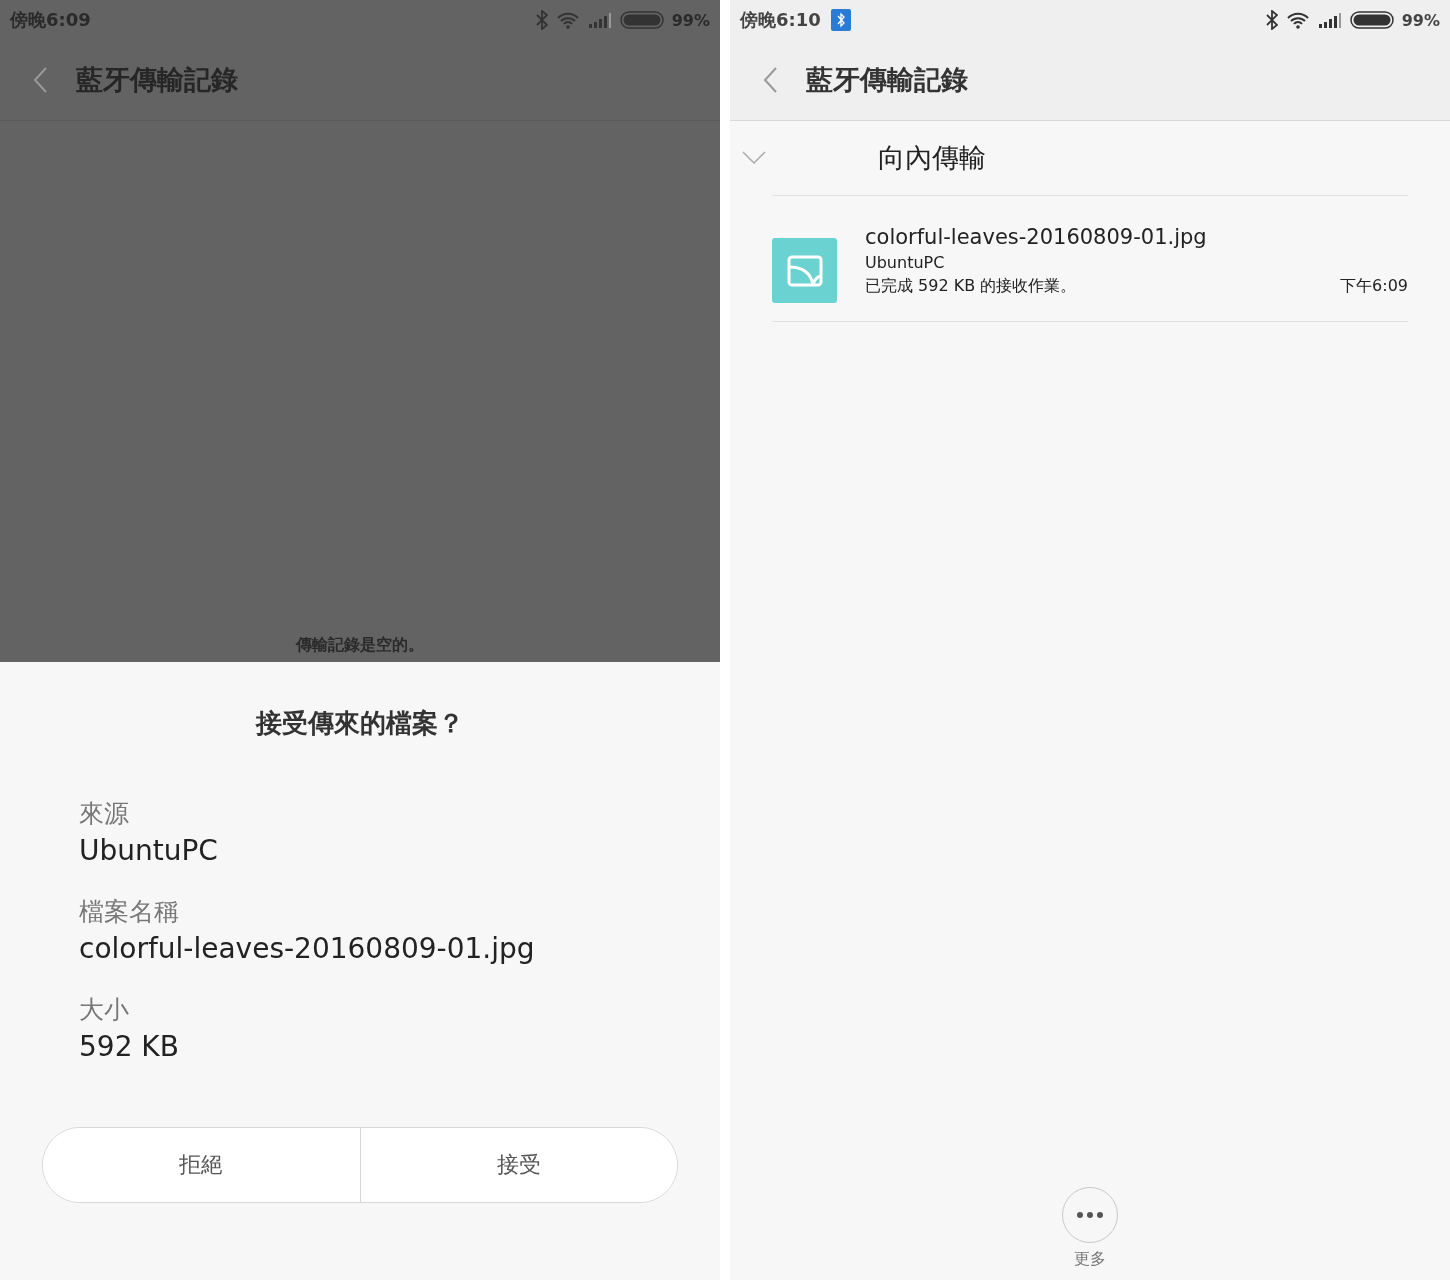  Describe the element at coordinates (50, 20) in the screenshot. I see `status-time: 傍晚6:09` at that location.